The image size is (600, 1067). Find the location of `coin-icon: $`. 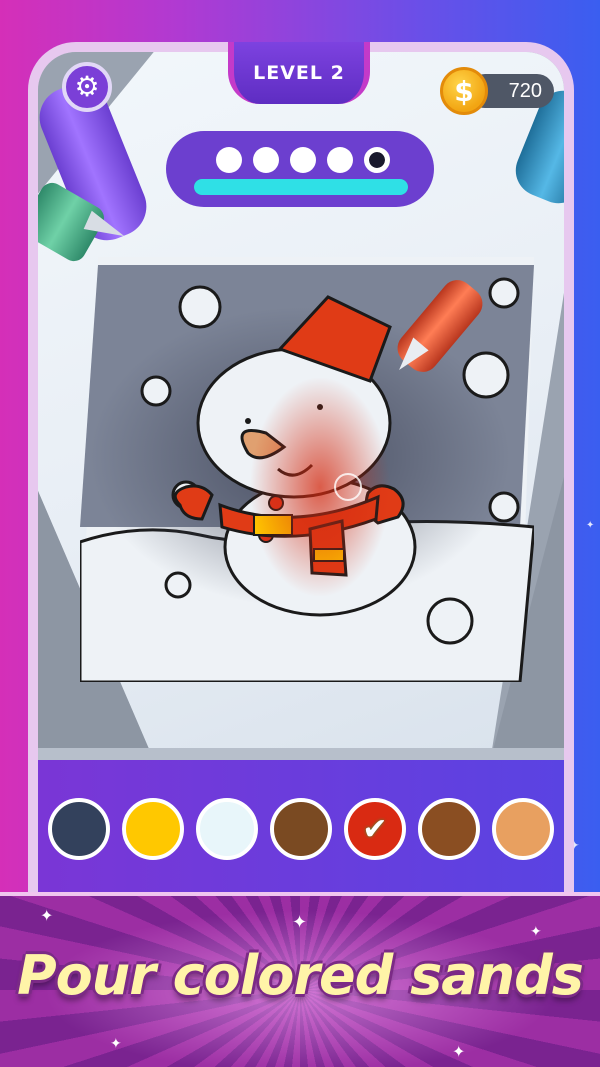

coin-icon: $ is located at coordinates (464, 91).